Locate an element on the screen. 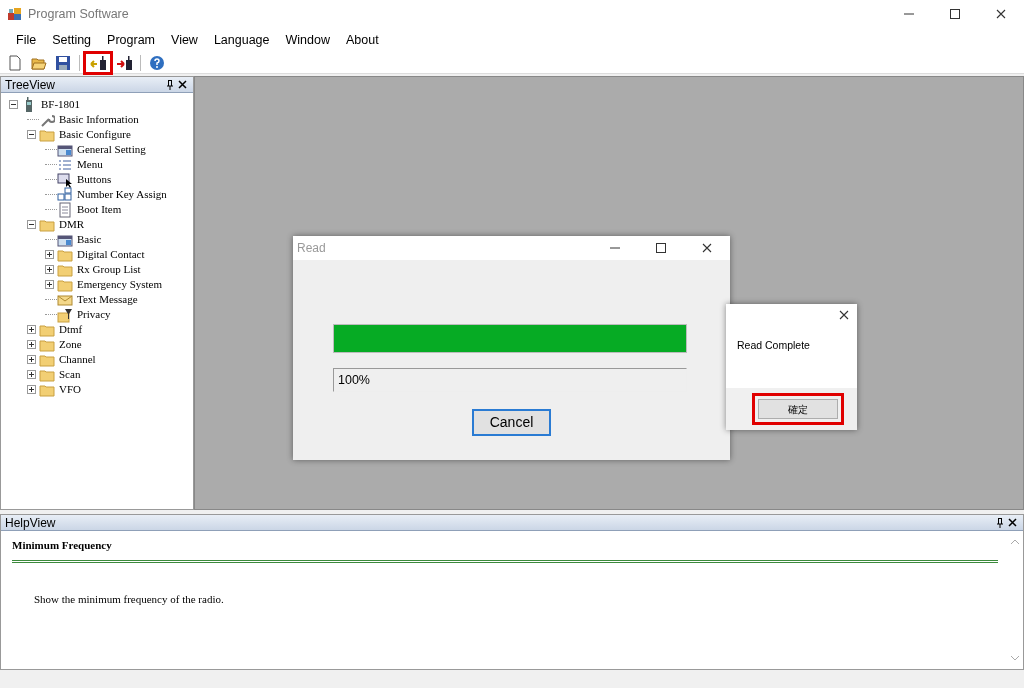  grid-icon is located at coordinates (65, 194).